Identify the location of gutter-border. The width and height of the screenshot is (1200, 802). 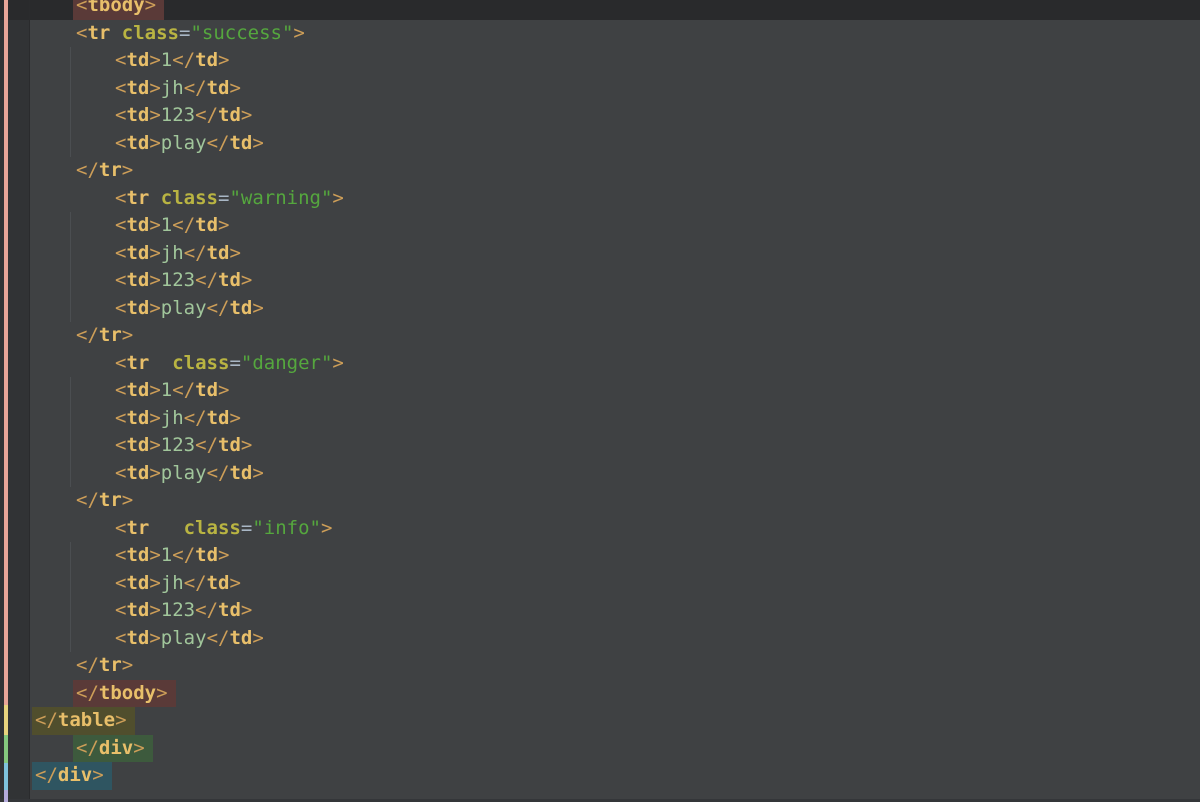
(29, 401).